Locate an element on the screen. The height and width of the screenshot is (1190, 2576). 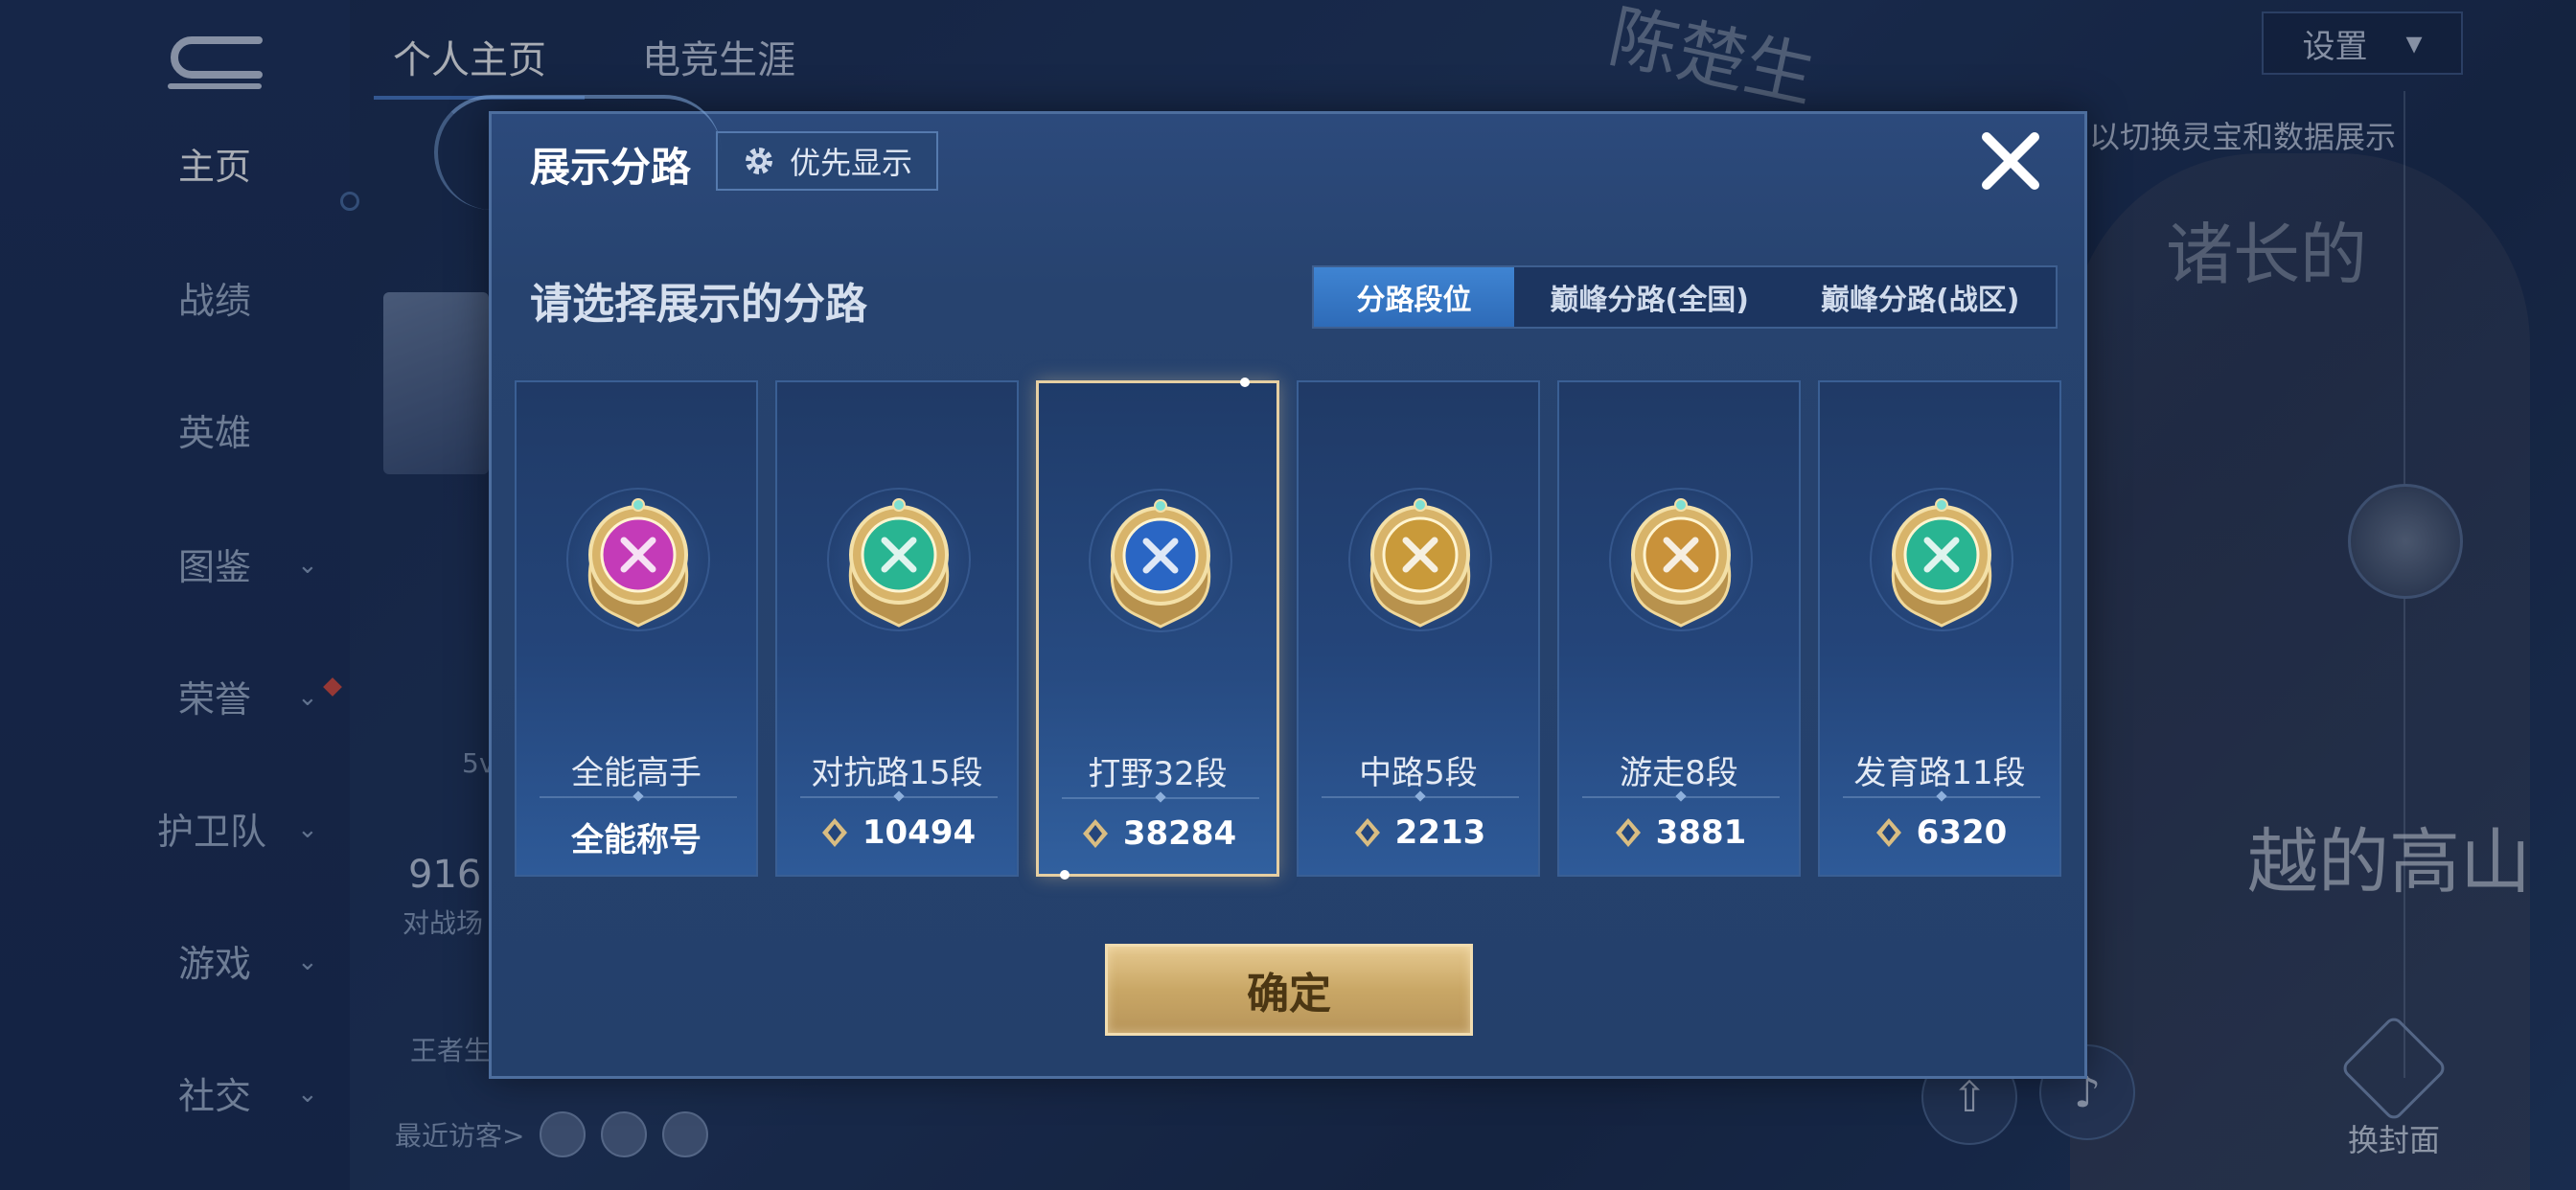
lane-value-text: 2213 is located at coordinates (1440, 833).